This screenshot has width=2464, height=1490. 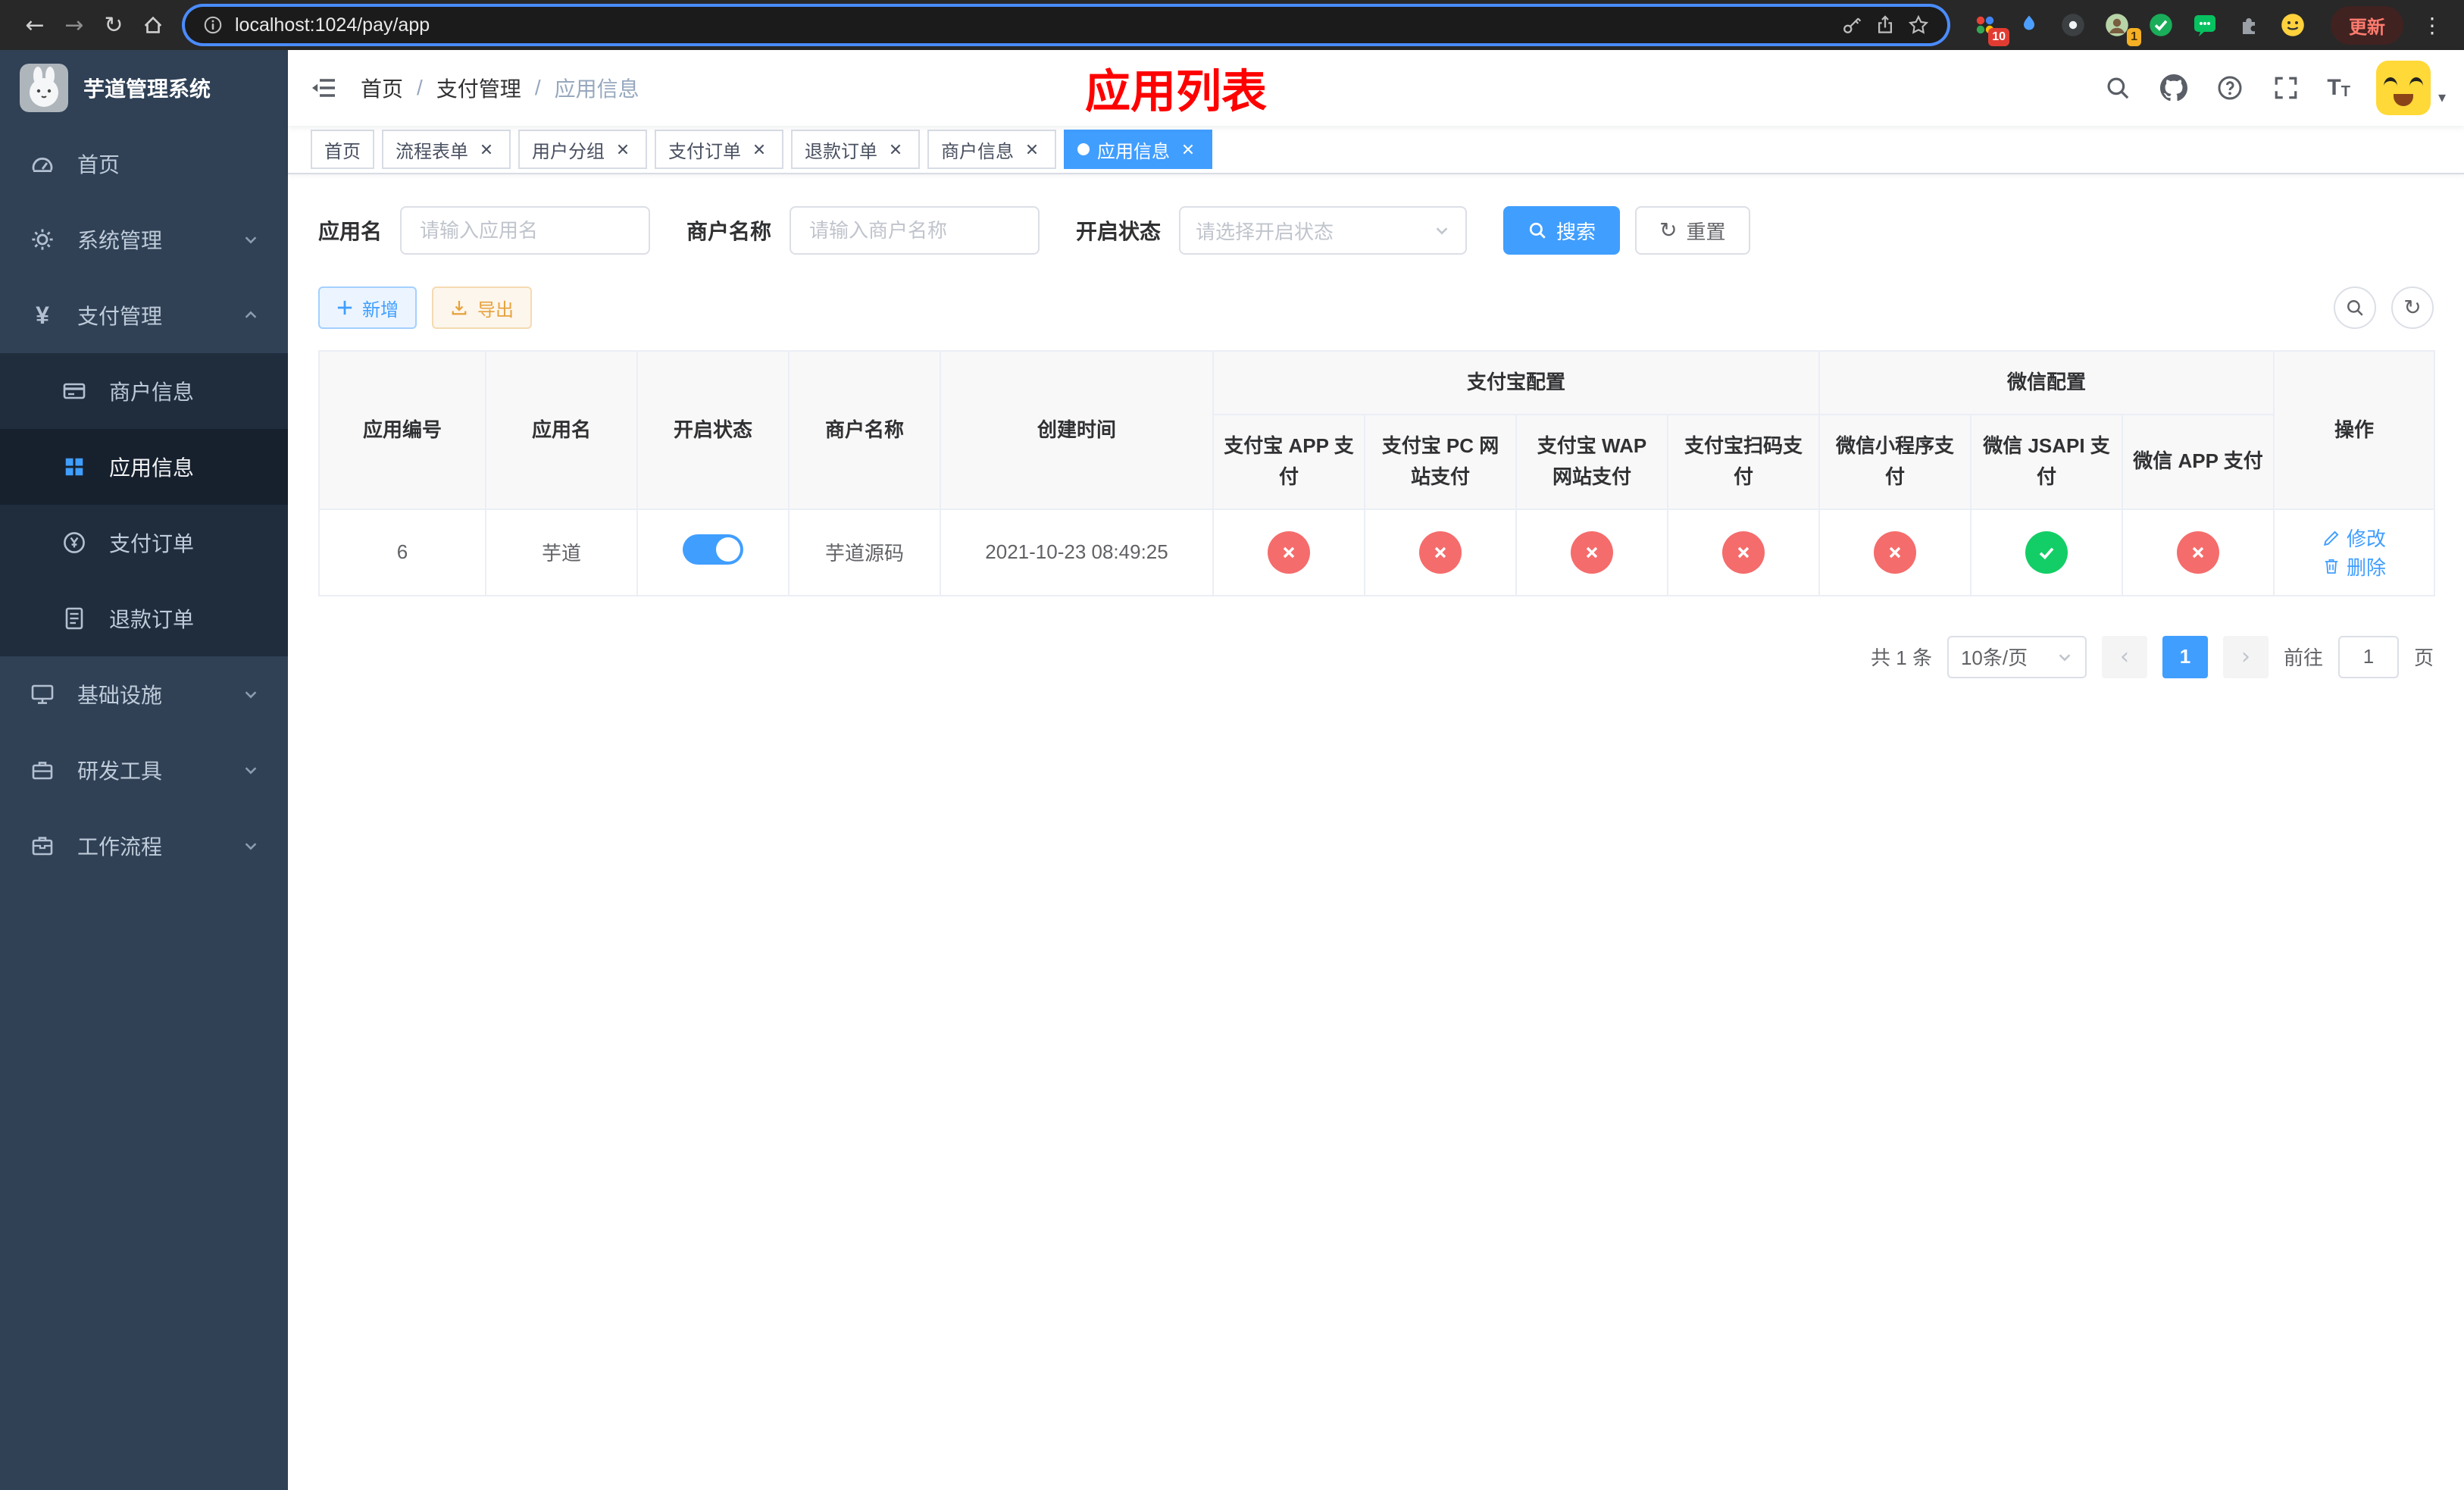 What do you see at coordinates (864, 430) in the screenshot?
I see `col-merchant-name: 商户名称` at bounding box center [864, 430].